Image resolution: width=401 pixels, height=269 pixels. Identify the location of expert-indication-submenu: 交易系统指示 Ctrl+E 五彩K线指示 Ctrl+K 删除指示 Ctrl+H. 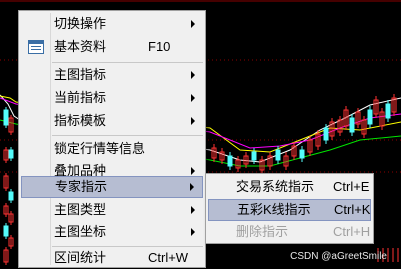
(289, 208).